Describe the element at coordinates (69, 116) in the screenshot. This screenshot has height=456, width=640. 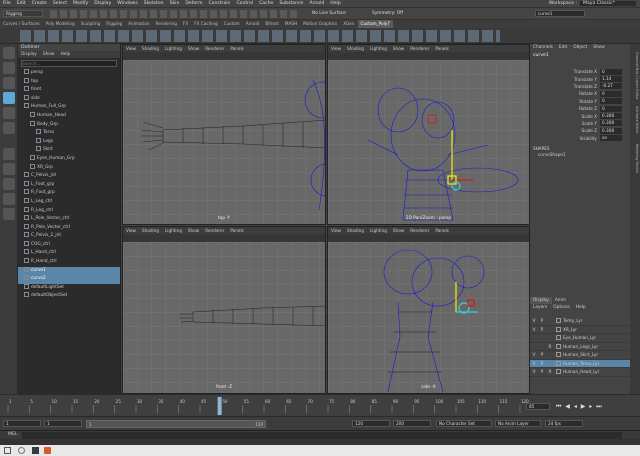
I see `outliner-item: Human_Head` at that location.